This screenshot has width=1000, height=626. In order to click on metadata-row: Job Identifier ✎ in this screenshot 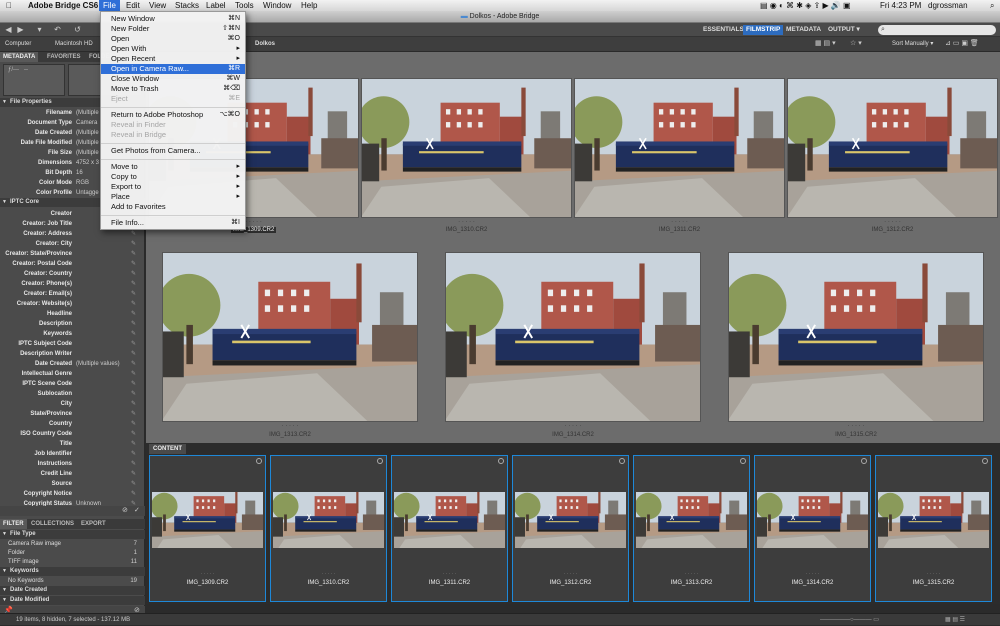, I will do `click(72, 454)`.